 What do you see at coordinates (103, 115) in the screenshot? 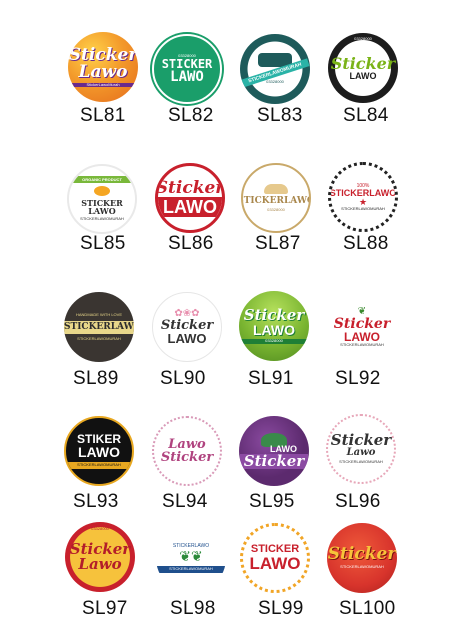
I see `code-label: SL81` at bounding box center [103, 115].